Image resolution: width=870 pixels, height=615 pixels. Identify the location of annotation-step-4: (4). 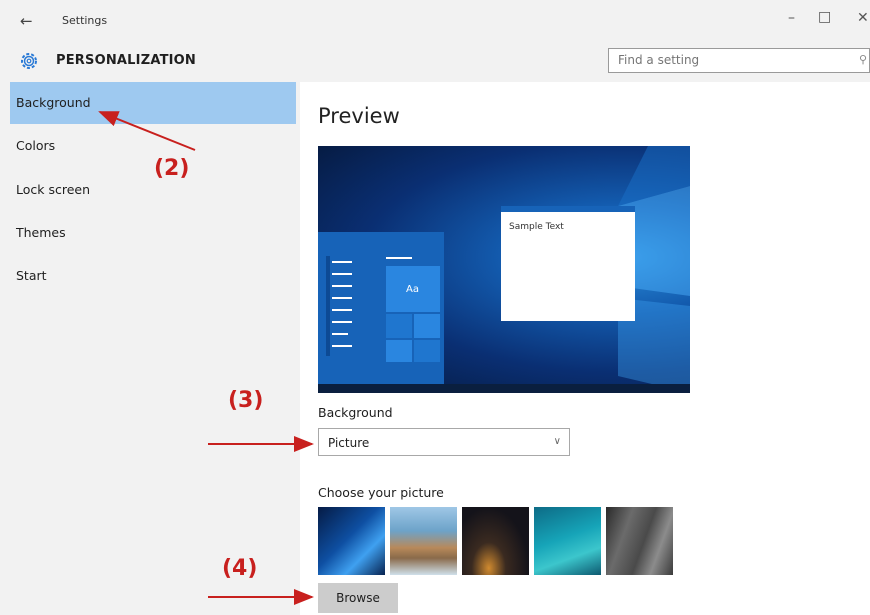
(240, 568).